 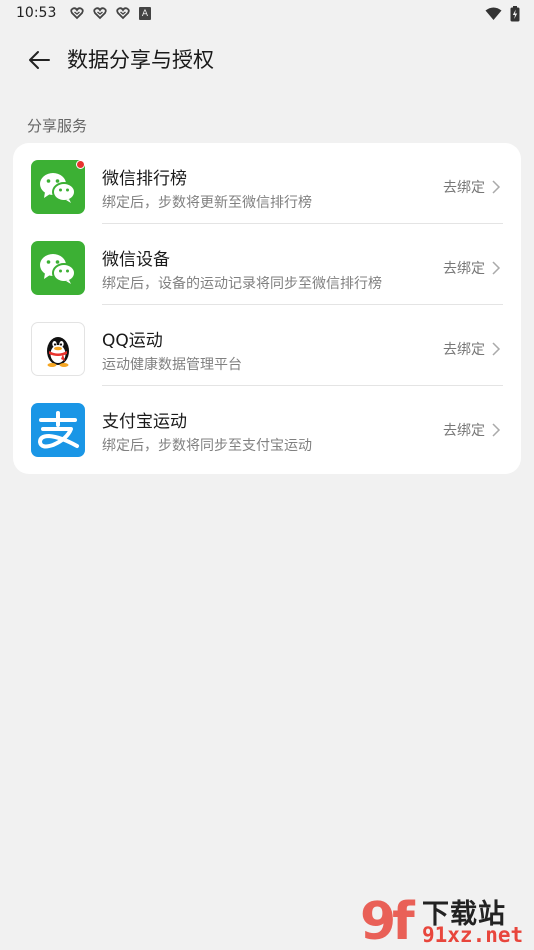 What do you see at coordinates (493, 13) in the screenshot?
I see `wifi-icon` at bounding box center [493, 13].